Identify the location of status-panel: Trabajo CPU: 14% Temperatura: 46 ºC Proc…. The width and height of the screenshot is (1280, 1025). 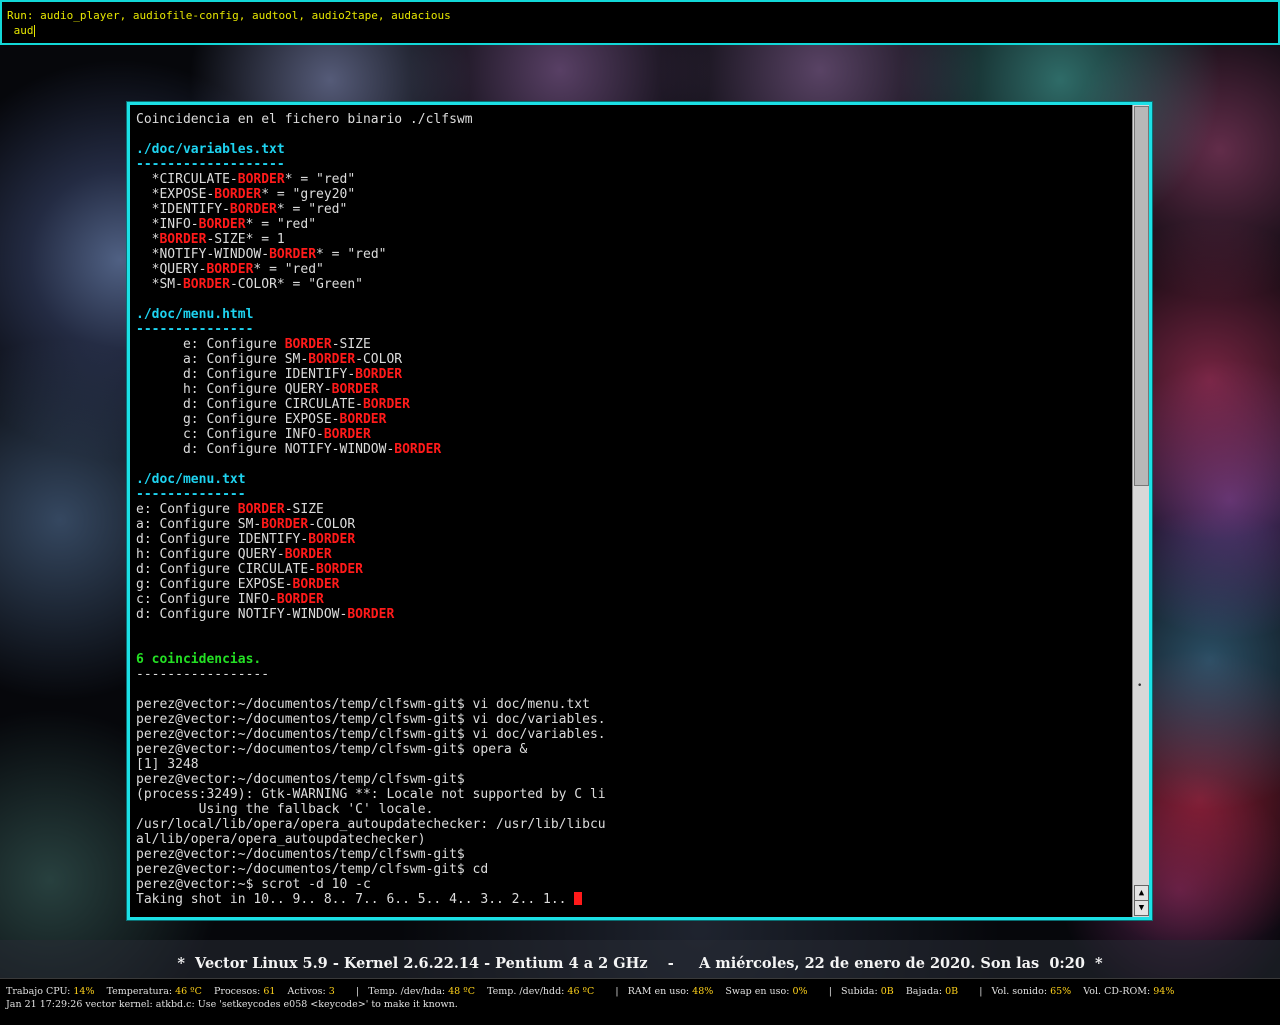
(640, 1001).